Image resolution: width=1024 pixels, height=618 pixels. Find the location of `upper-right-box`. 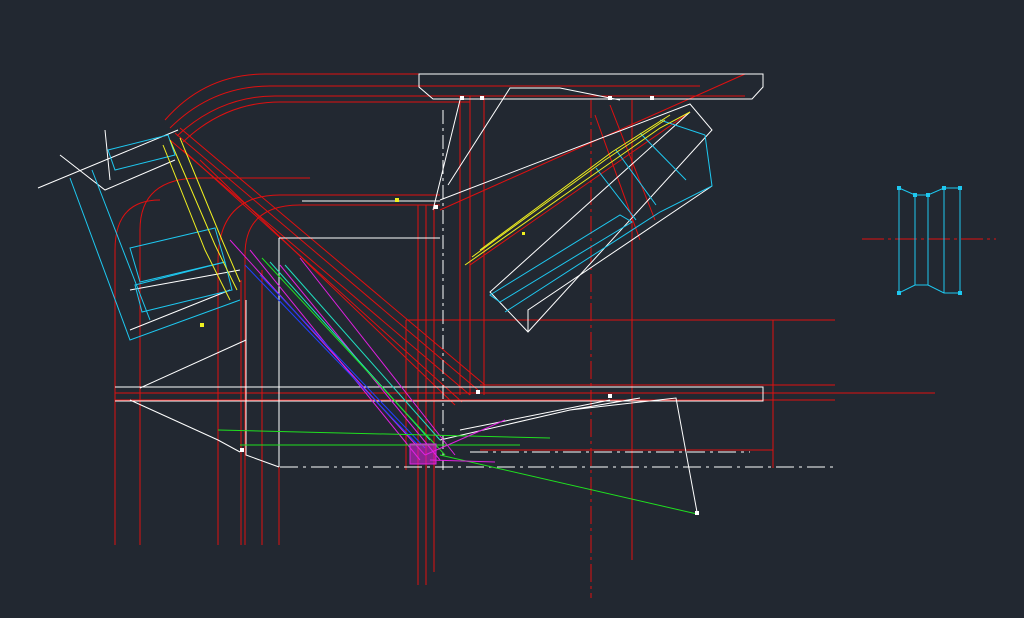

upper-right-box is located at coordinates (620, 258).